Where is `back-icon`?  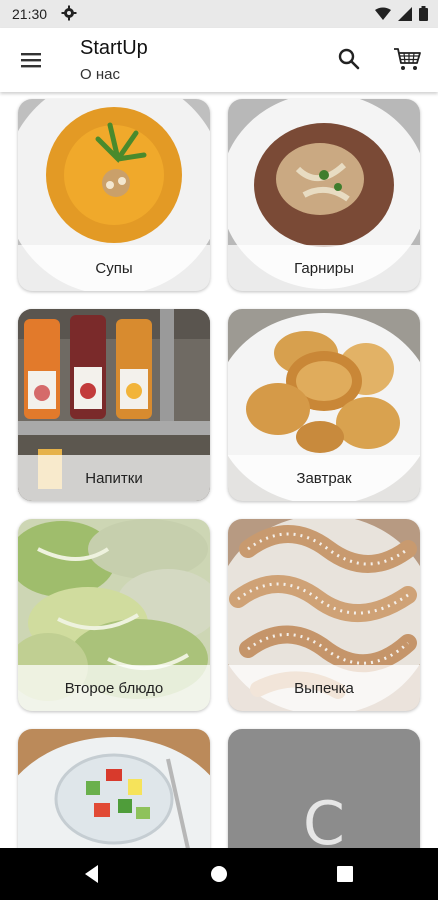
back-icon is located at coordinates (92, 874).